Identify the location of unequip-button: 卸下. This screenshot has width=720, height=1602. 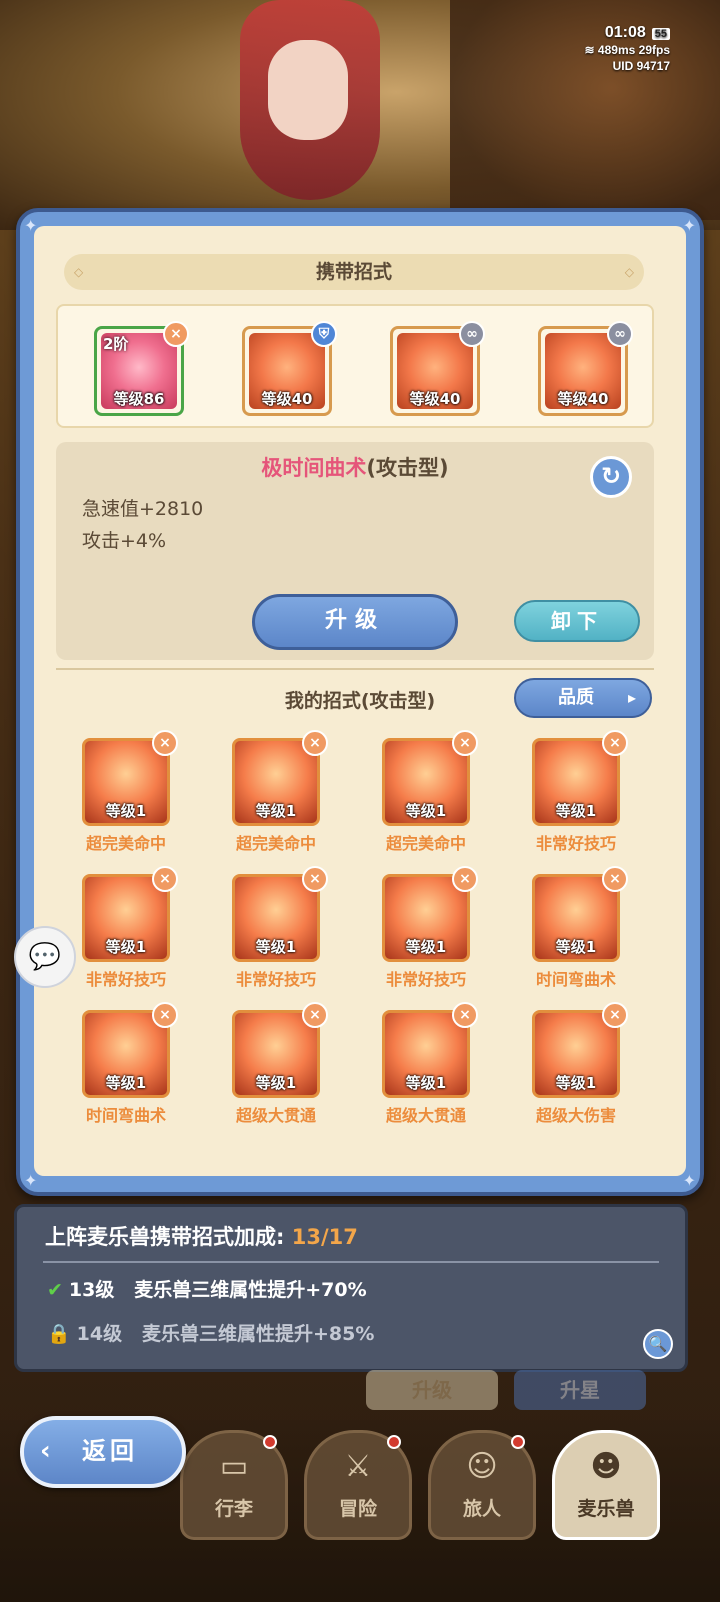
(577, 621).